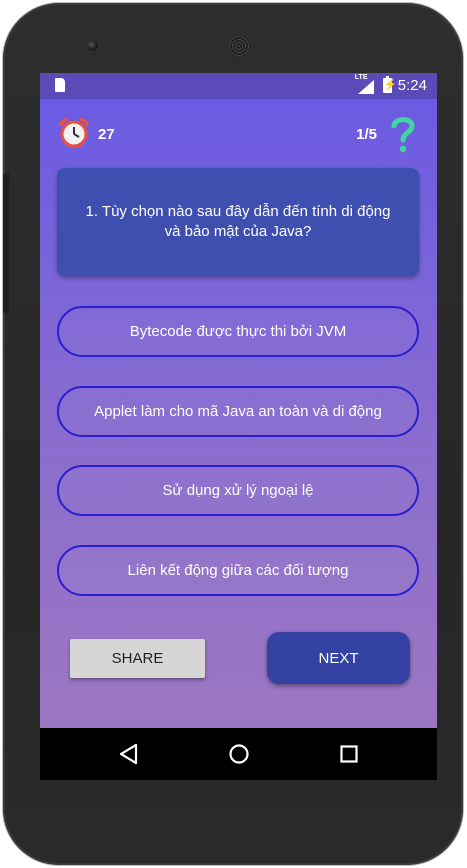 This screenshot has height=868, width=467. I want to click on share-button: SHARE, so click(137, 658).